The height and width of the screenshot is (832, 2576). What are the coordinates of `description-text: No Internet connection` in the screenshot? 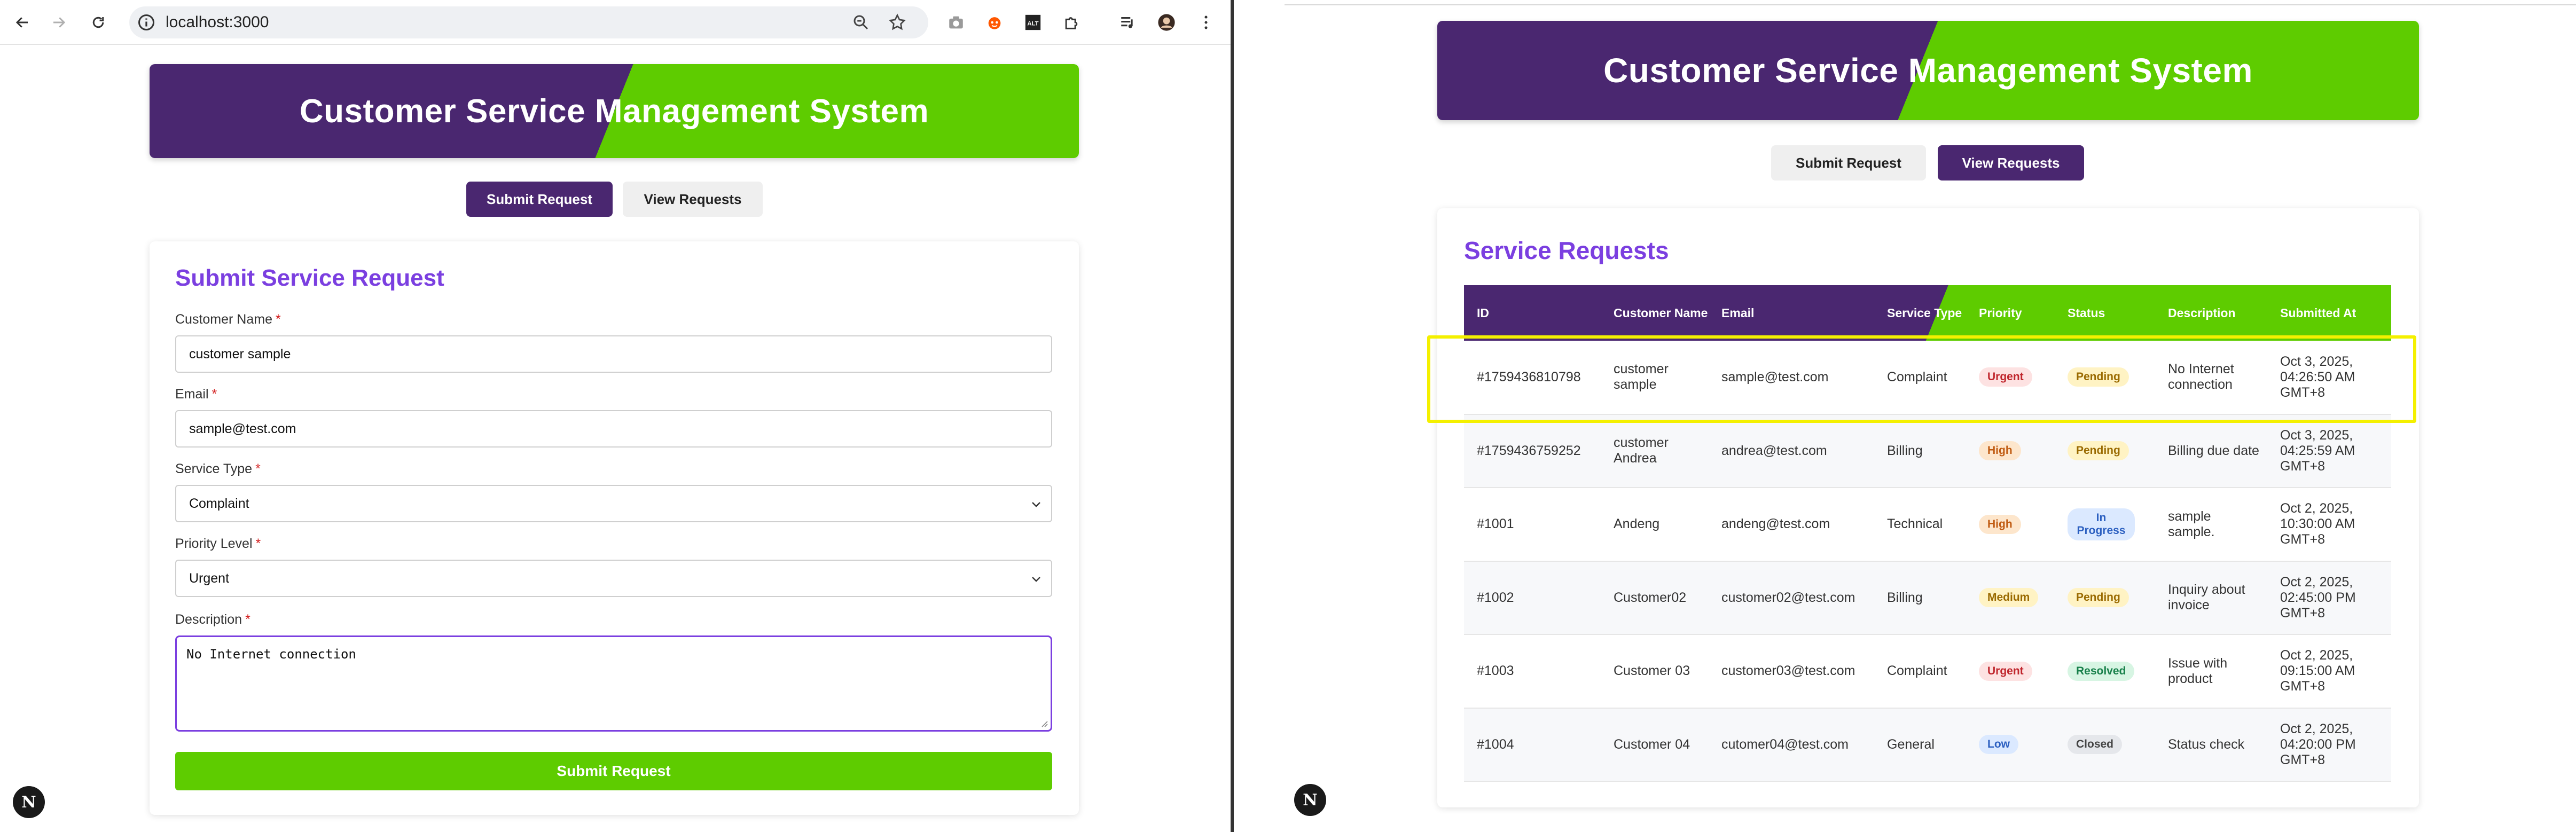 It's located at (271, 654).